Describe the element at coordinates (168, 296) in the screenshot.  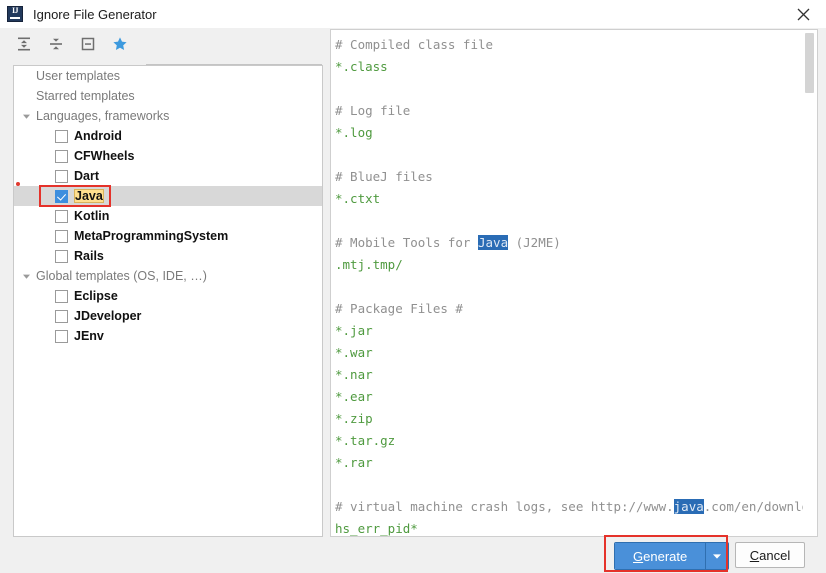
I see `tree-row-eclipse: Eclipse` at that location.